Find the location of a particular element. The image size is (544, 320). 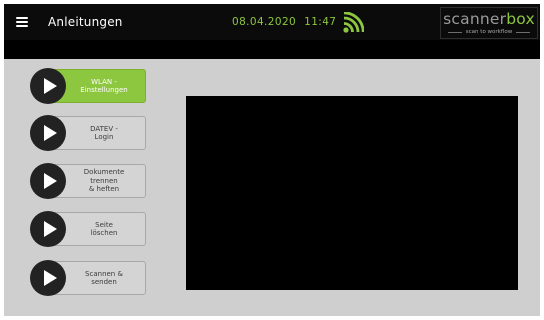

wifi-signal-icon is located at coordinates (353, 22).